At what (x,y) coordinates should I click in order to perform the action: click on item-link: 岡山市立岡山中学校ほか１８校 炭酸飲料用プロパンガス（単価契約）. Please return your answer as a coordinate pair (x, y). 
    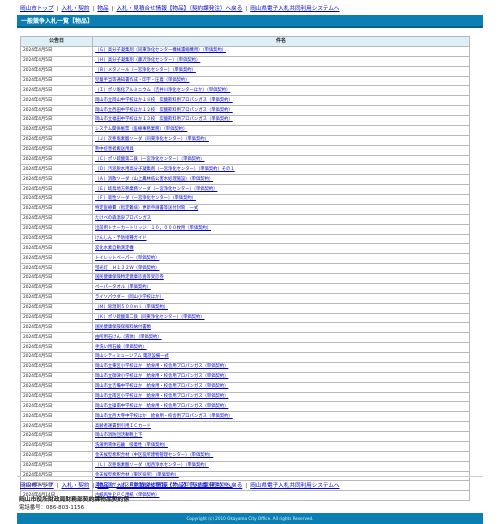
    Looking at the image, I should click on (164, 100).